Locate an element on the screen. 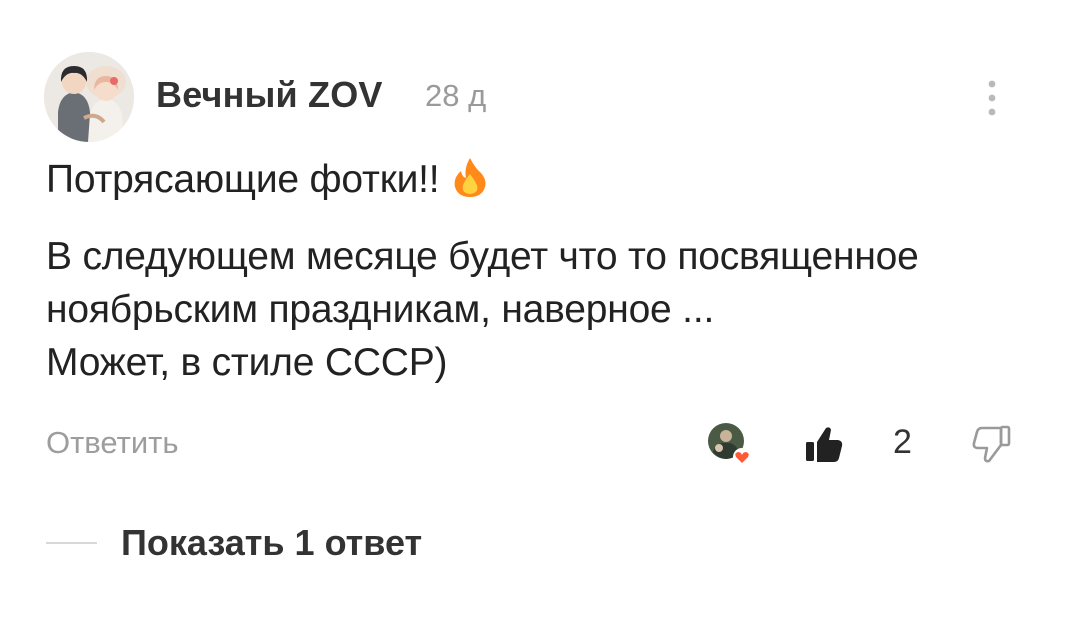 This screenshot has height=632, width=1080. fire-icon is located at coordinates (470, 177).